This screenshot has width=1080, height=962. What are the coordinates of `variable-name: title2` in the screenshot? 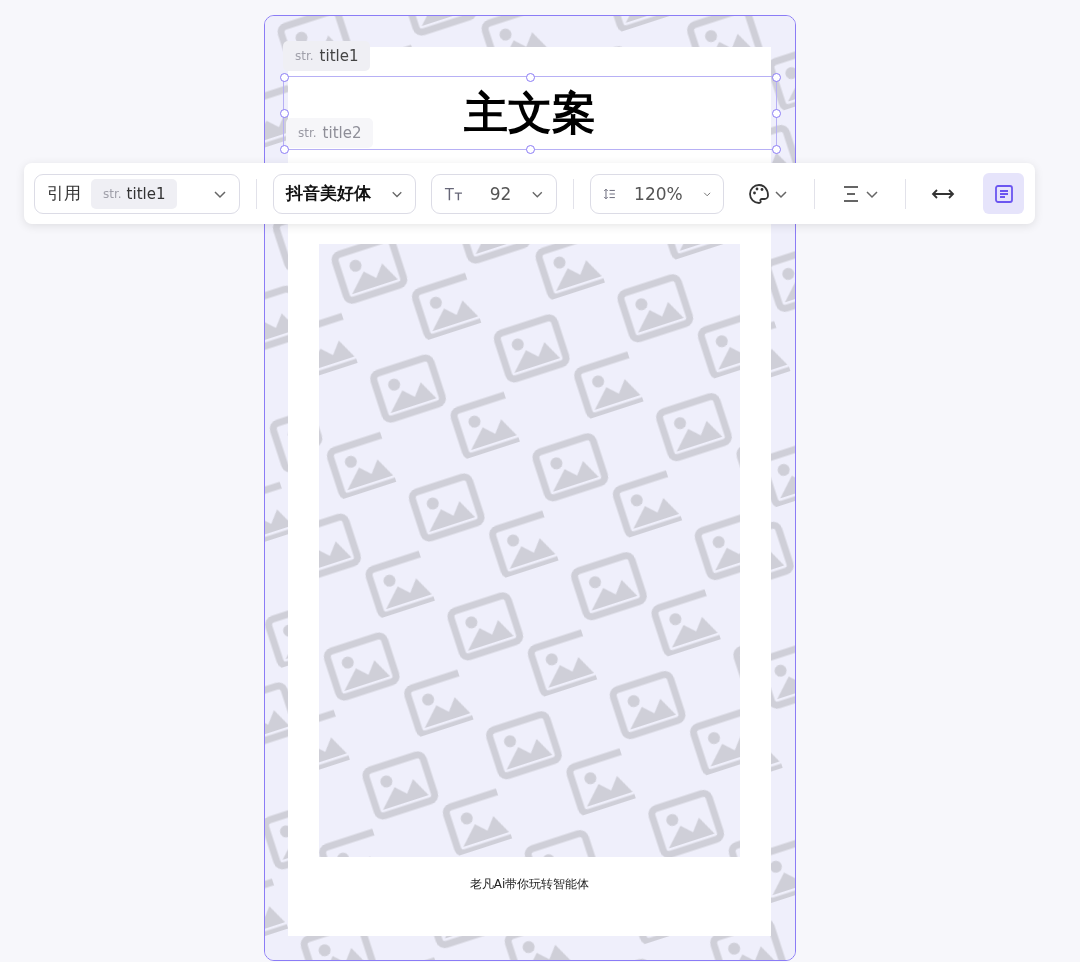 It's located at (342, 133).